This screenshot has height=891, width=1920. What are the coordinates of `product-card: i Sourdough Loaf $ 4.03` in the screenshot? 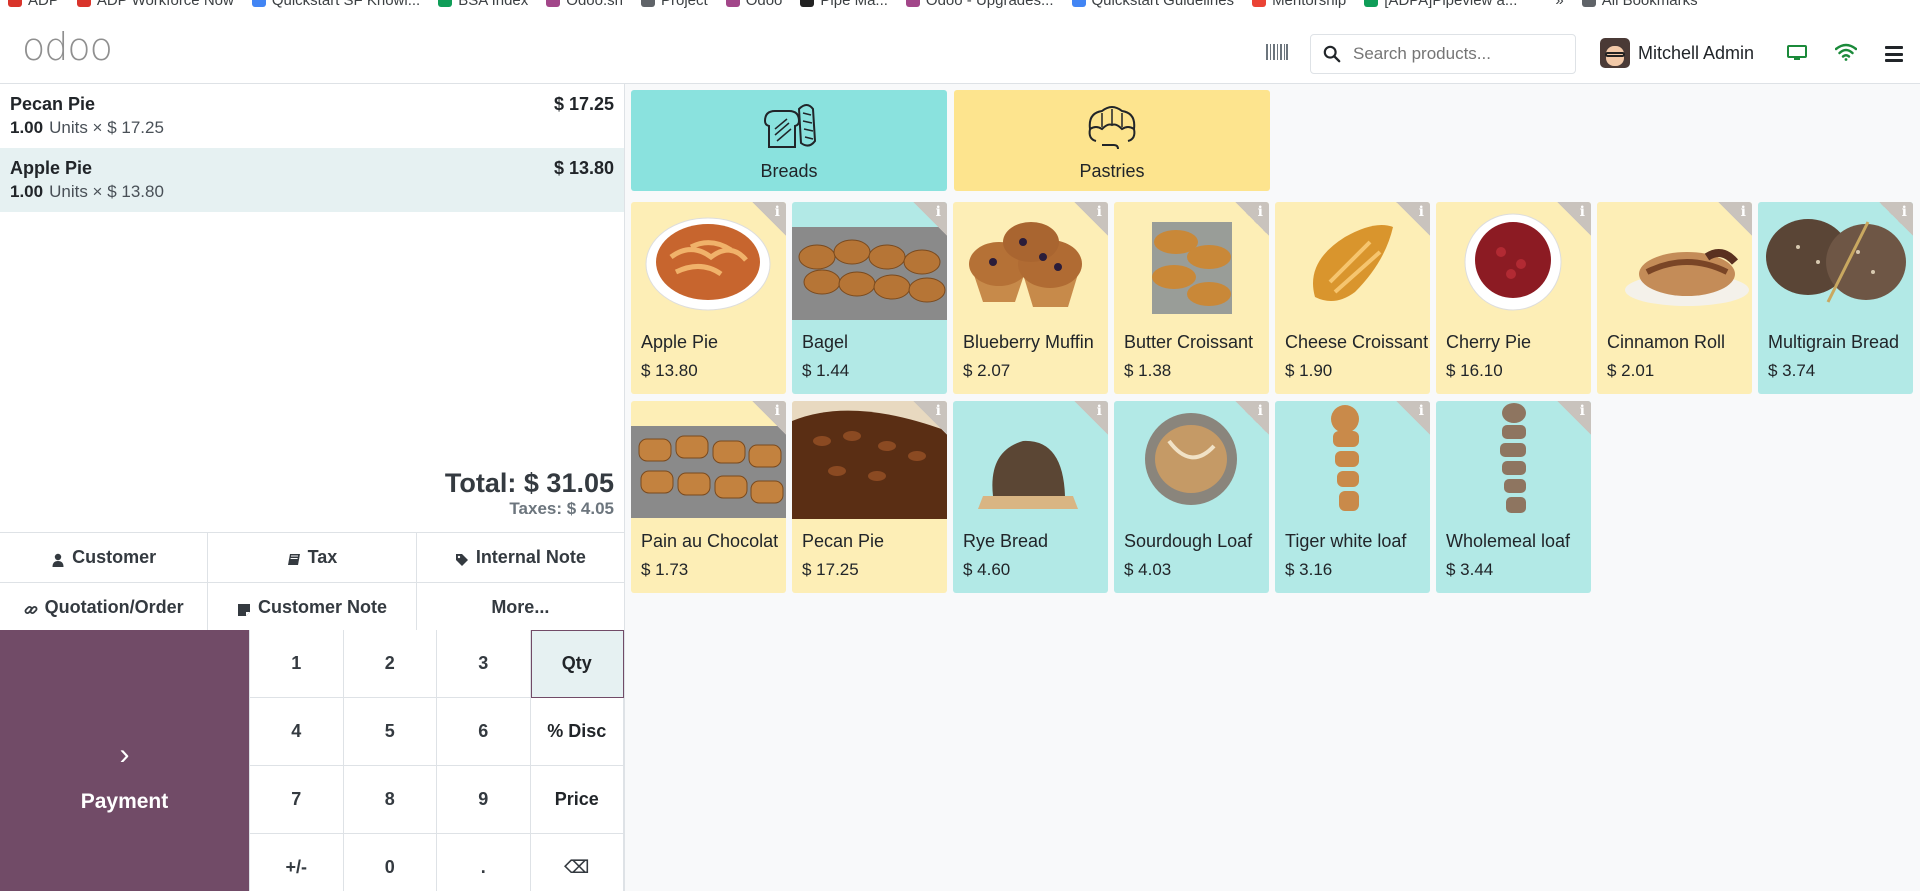 It's located at (1191, 497).